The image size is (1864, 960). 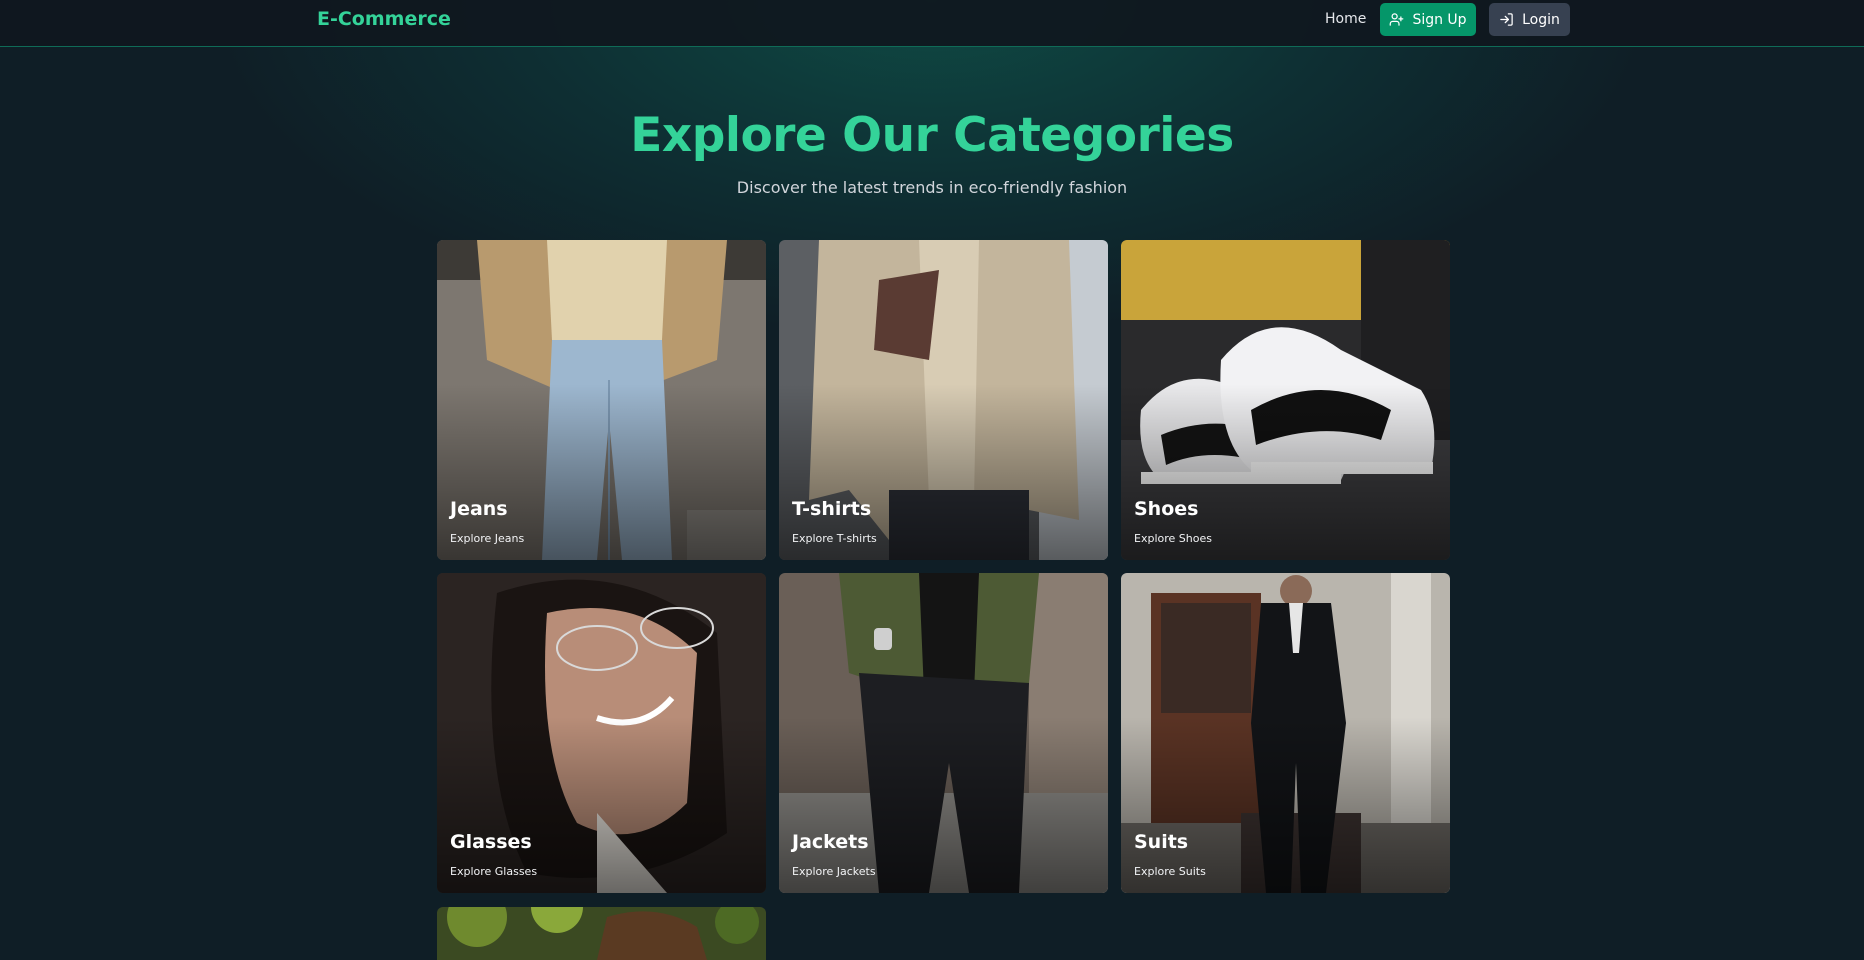 I want to click on category-card-jeans: Jeans Explore Jeans, so click(x=601, y=400).